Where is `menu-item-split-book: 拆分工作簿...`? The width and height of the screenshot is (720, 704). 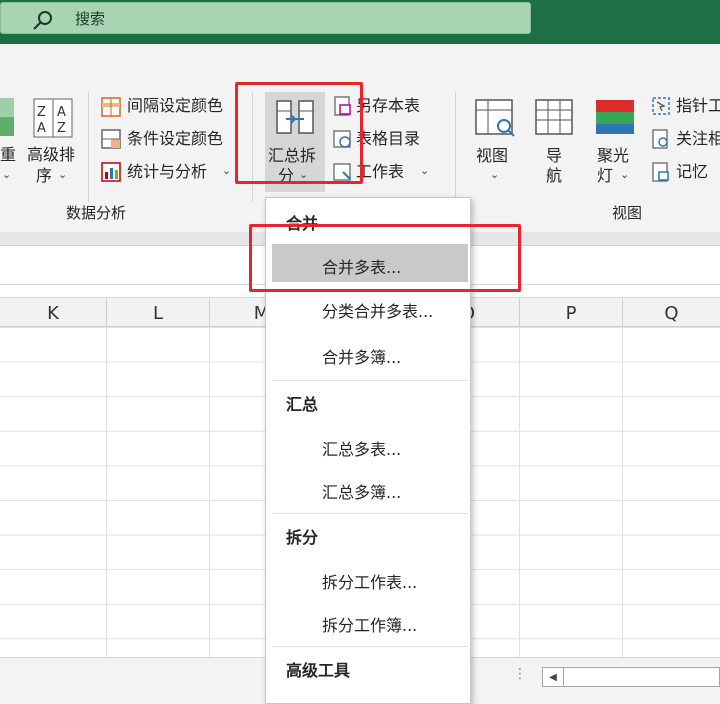
menu-item-split-book: 拆分工作簿... is located at coordinates (369, 624).